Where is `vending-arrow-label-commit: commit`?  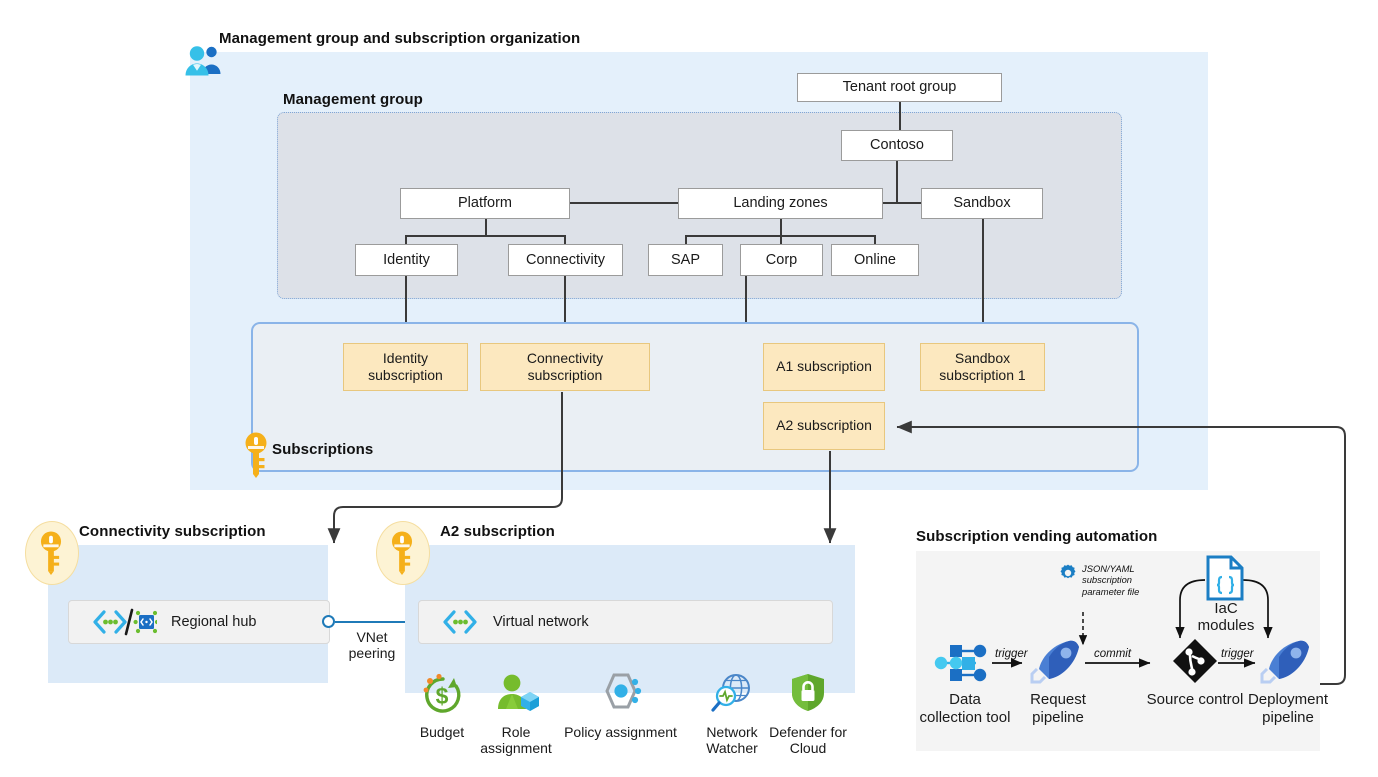
vending-arrow-label-commit: commit is located at coordinates (1113, 654).